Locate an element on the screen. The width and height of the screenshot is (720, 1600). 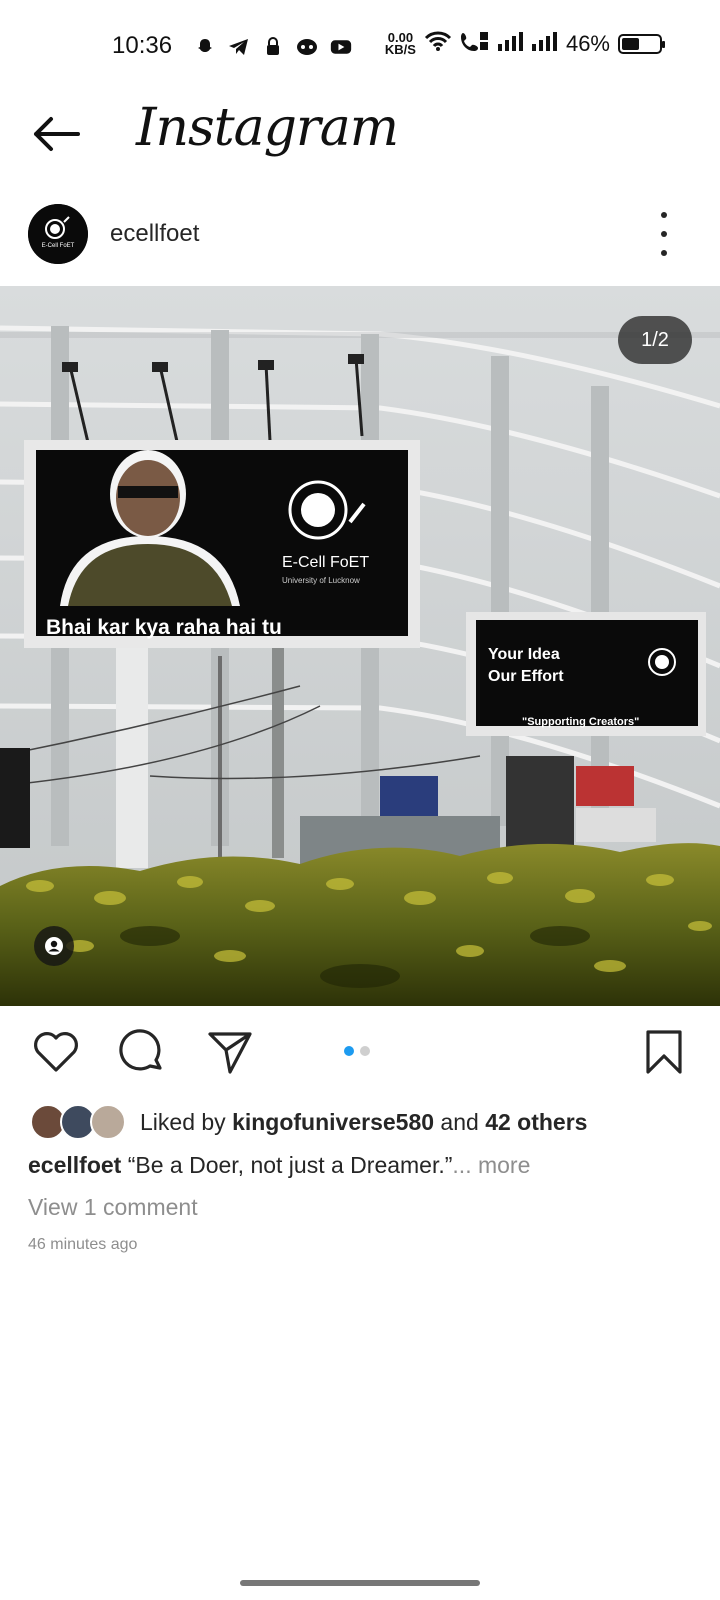
person-icon is located at coordinates (54, 946).